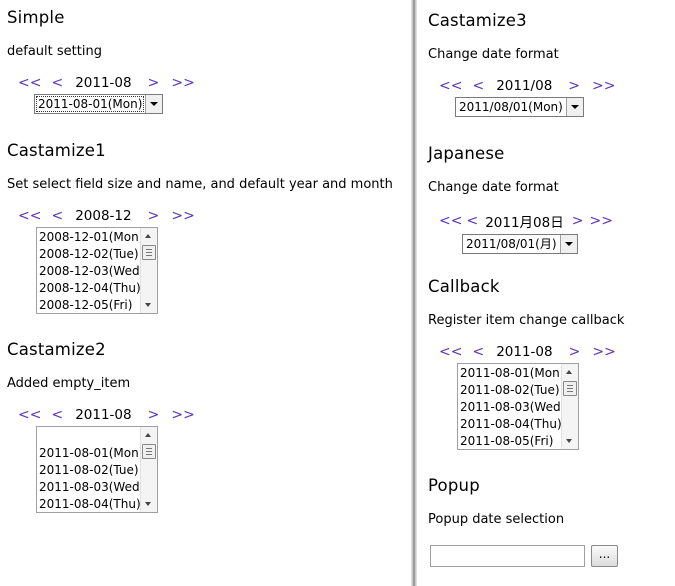 The width and height of the screenshot is (675, 586). What do you see at coordinates (414, 293) in the screenshot?
I see `pane-divider` at bounding box center [414, 293].